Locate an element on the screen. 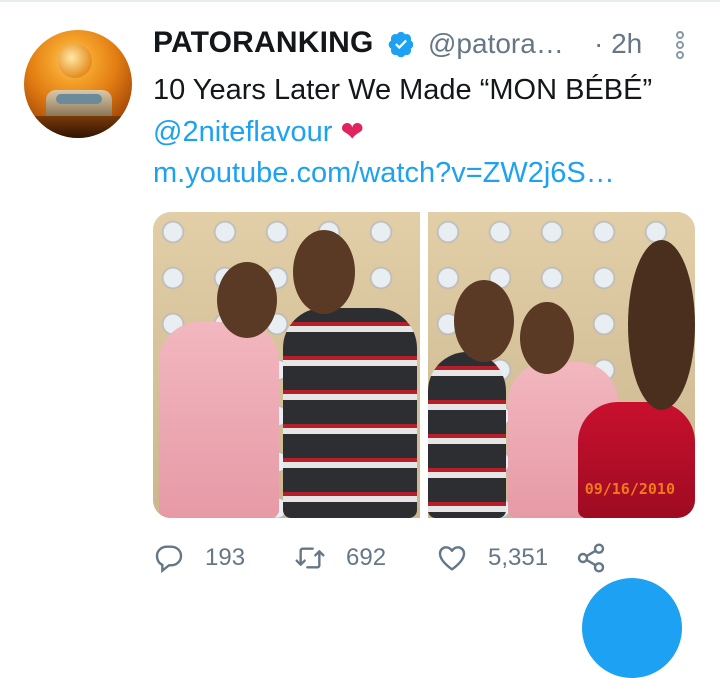  author-name: PATORANKING is located at coordinates (263, 43).